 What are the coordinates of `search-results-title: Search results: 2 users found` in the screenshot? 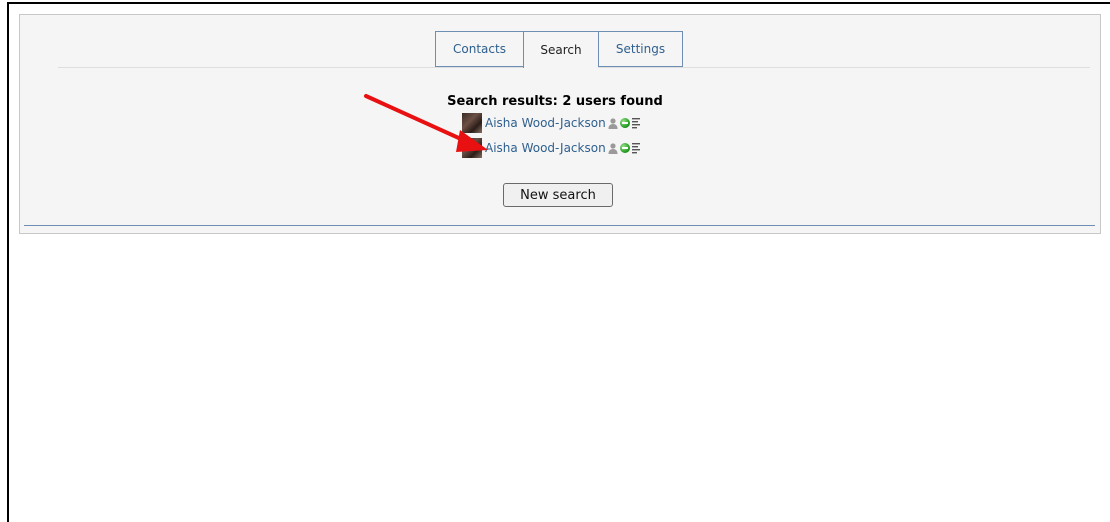 It's located at (555, 101).